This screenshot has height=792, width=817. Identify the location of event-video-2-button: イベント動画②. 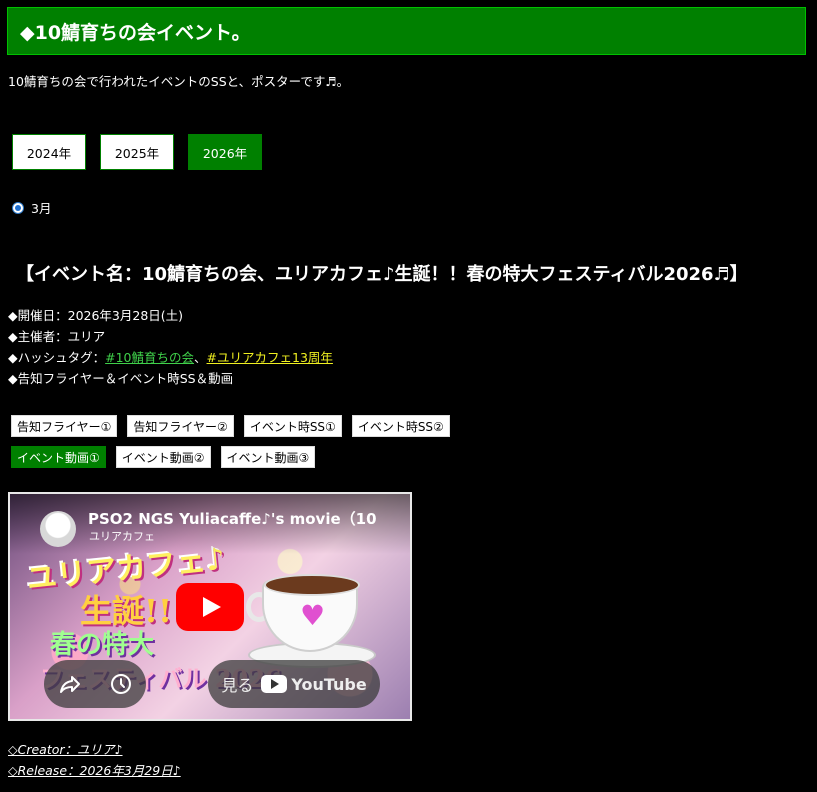
(163, 457).